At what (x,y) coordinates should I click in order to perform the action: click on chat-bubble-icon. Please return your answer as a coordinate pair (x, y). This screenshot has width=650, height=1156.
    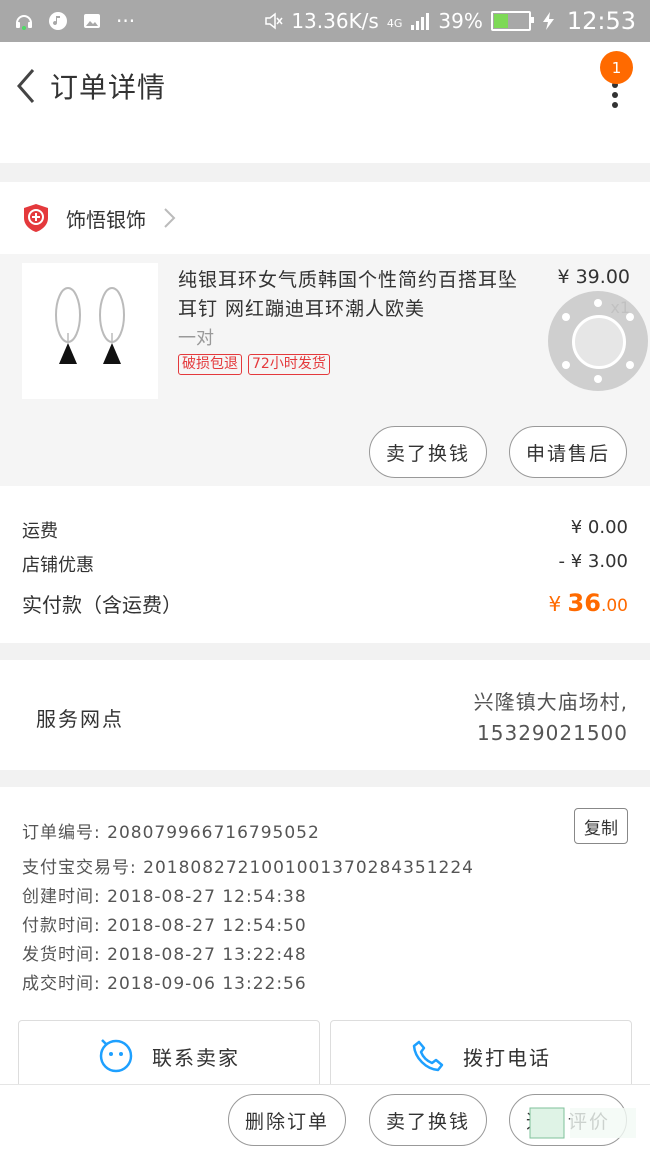
    Looking at the image, I should click on (116, 1056).